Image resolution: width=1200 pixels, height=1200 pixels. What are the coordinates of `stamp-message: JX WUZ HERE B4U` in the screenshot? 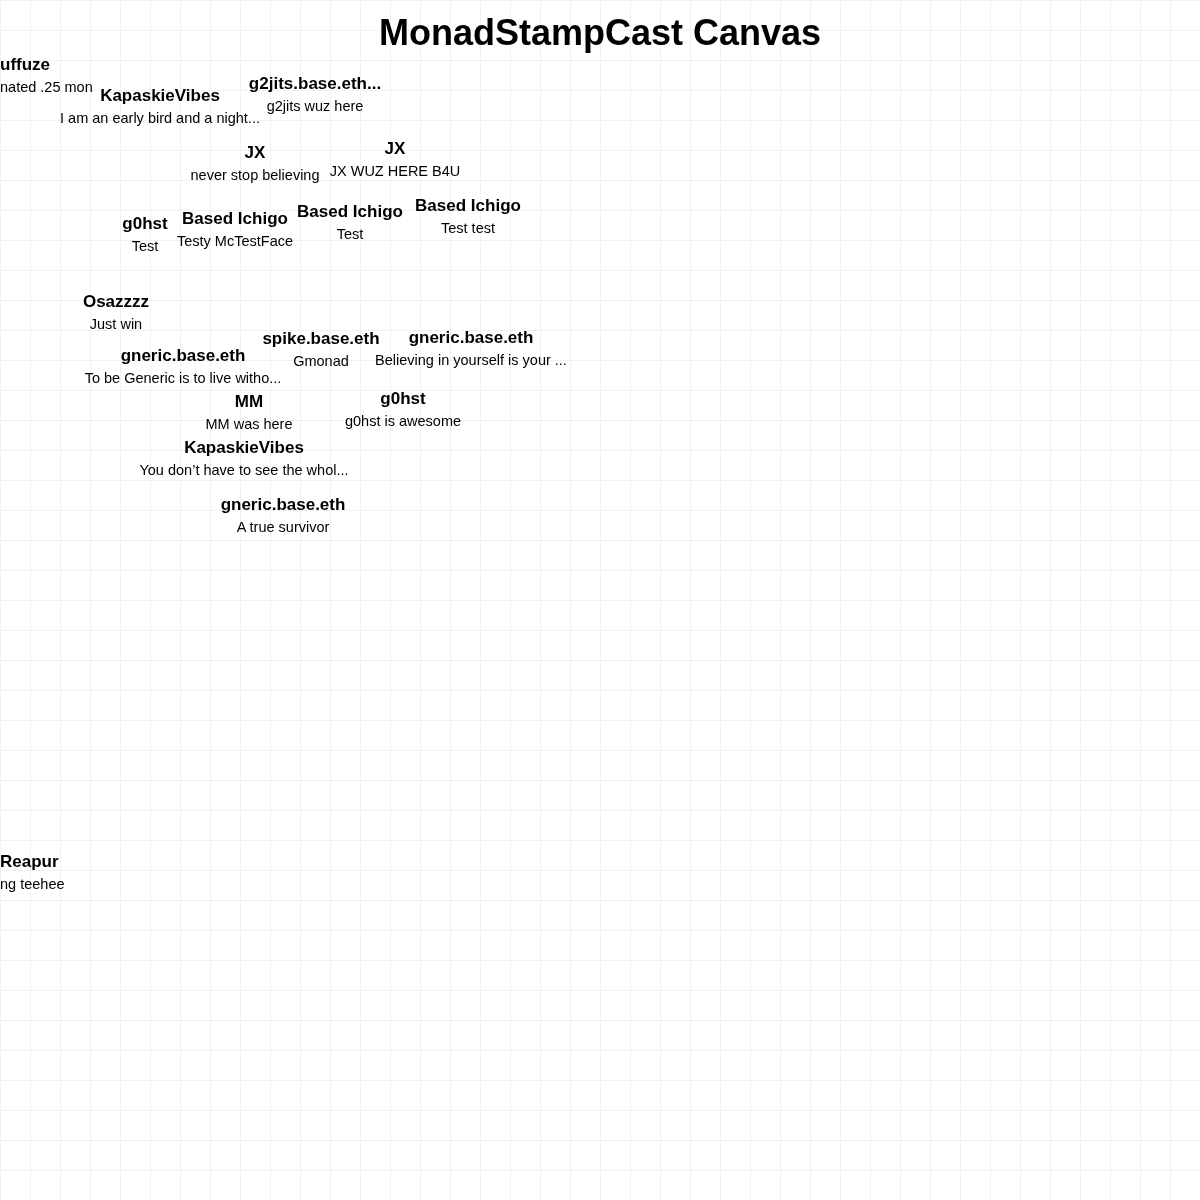 It's located at (395, 171).